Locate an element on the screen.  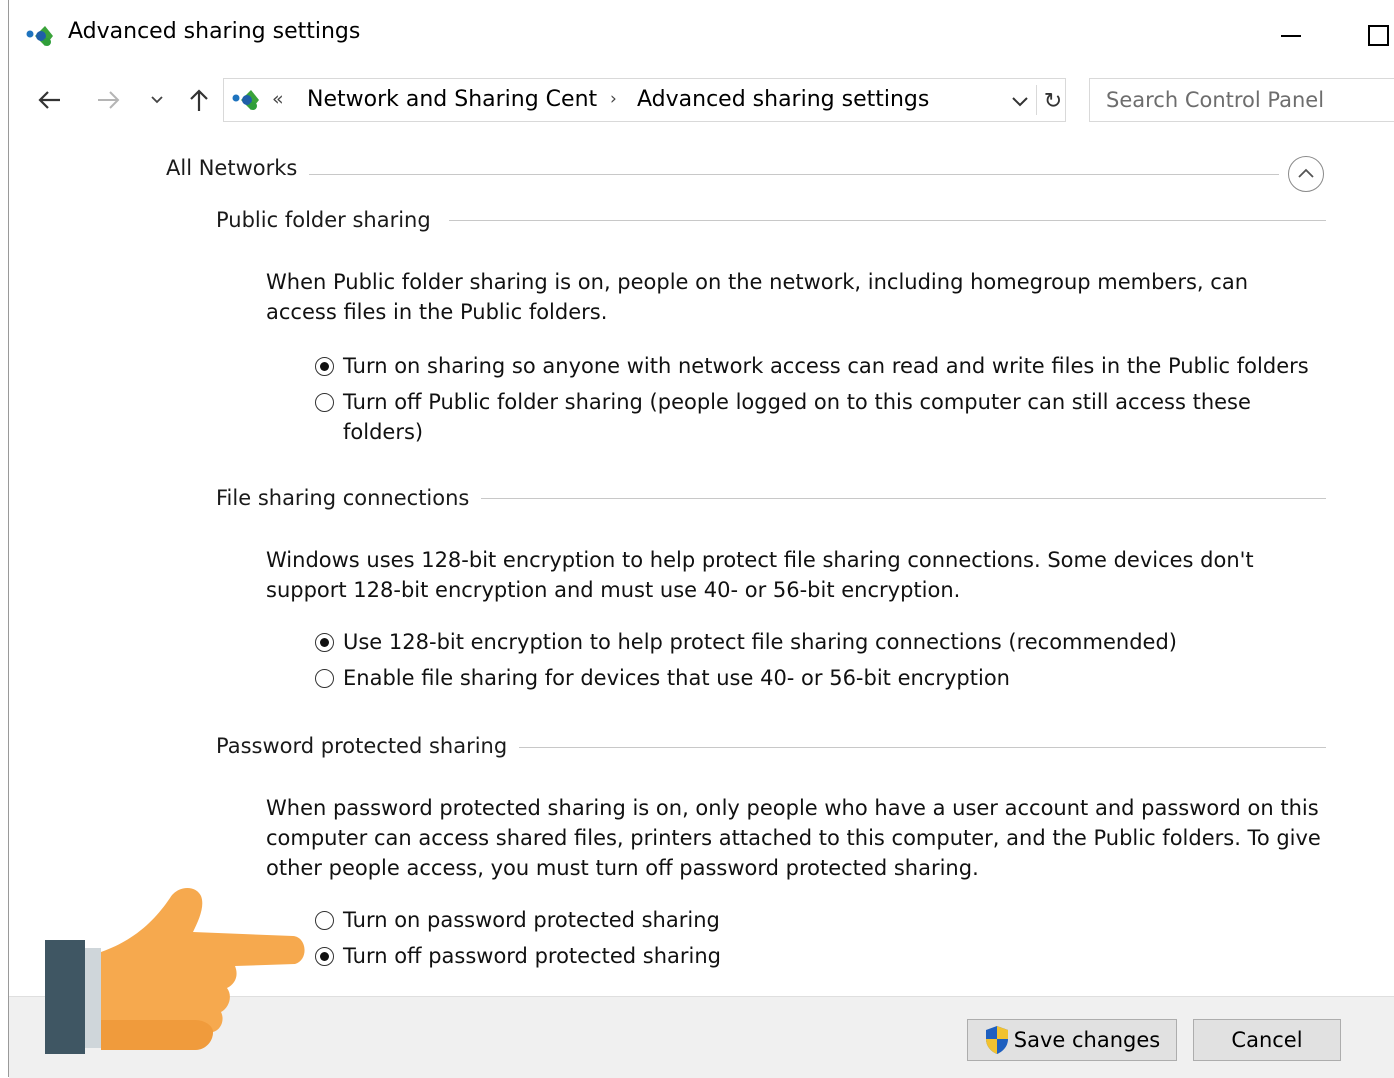
public-sharing-on-radio is located at coordinates (324, 366).